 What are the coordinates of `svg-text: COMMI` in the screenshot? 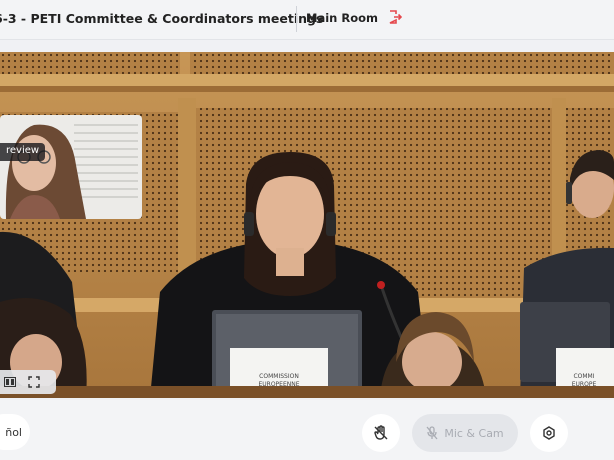 It's located at (583, 376).